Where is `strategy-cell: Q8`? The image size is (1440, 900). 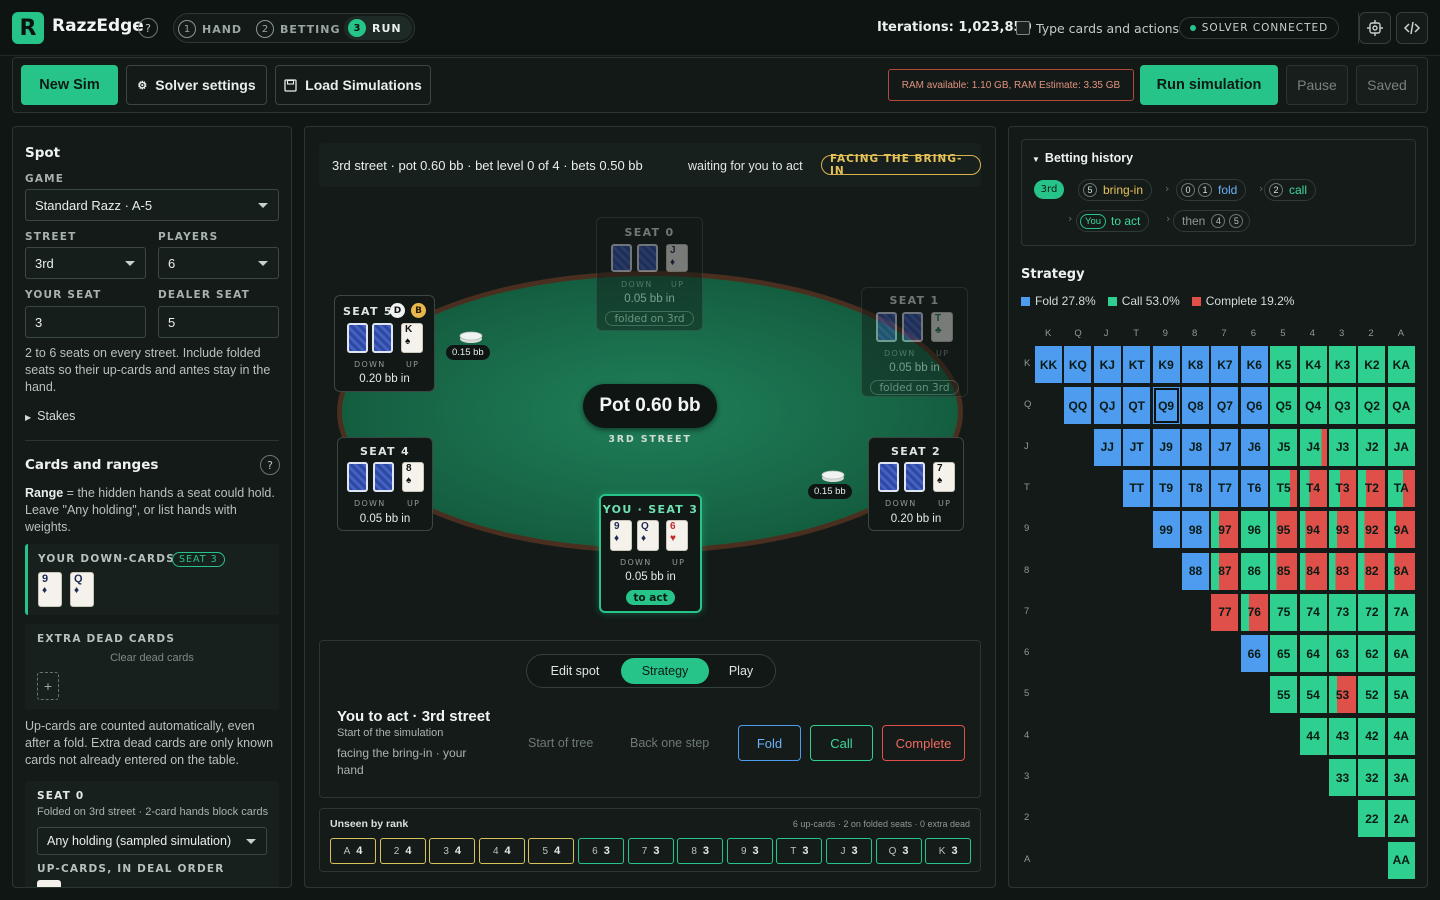 strategy-cell: Q8 is located at coordinates (1195, 406).